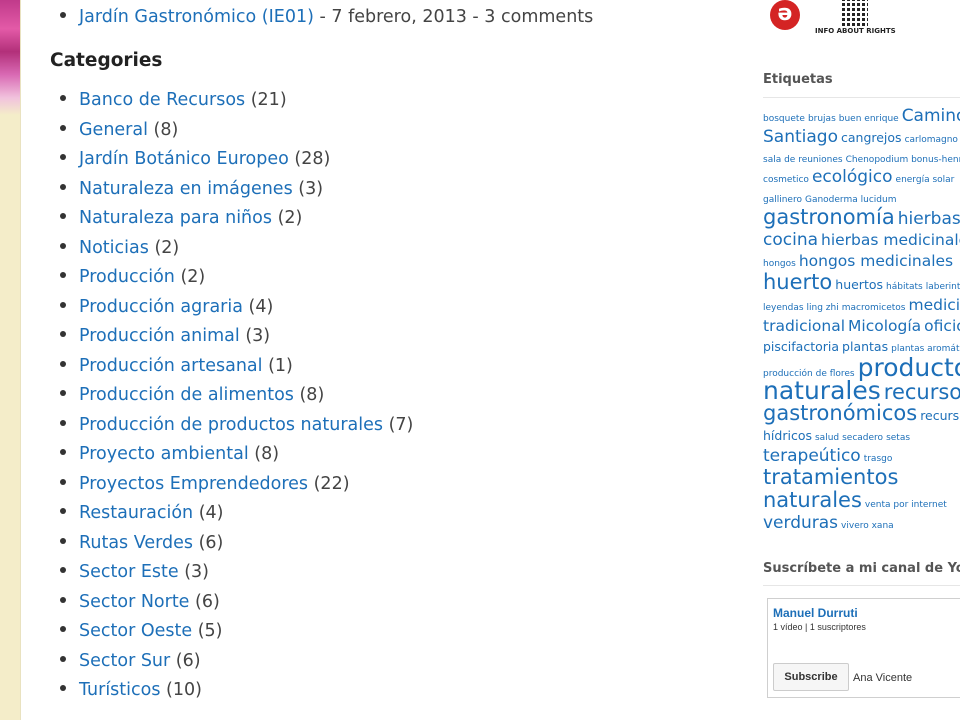 This screenshot has height=720, width=960. What do you see at coordinates (869, 119) in the screenshot?
I see `tag-link: buen enrique` at bounding box center [869, 119].